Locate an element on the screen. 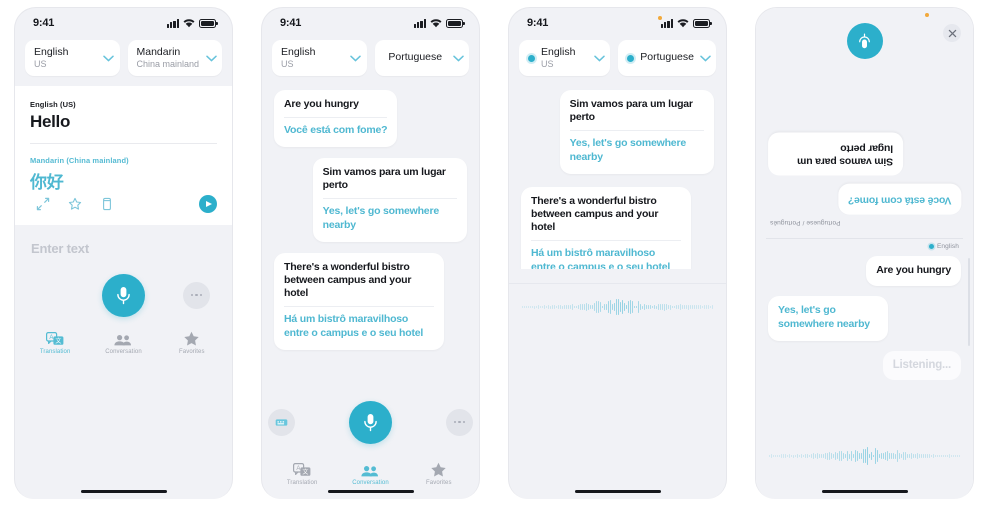 The height and width of the screenshot is (506, 989). face-to-face-bottom-language-label: English is located at coordinates (864, 244).